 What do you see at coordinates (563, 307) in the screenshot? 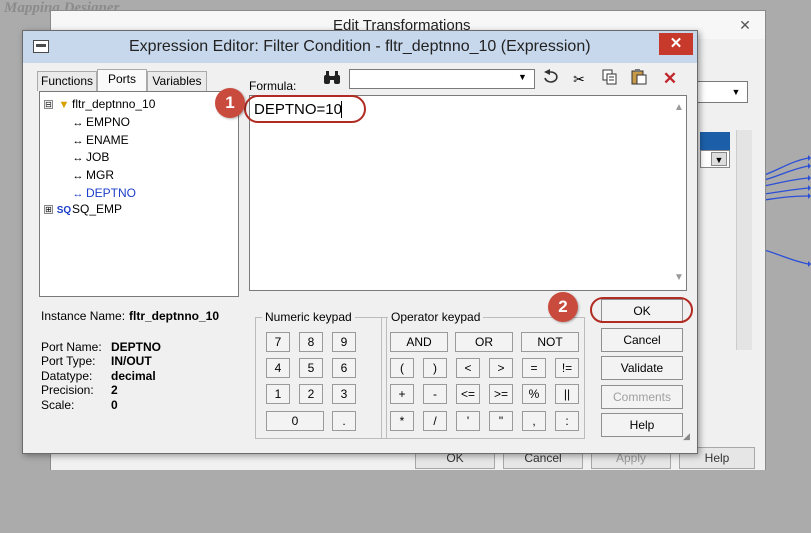
I see `step-badge-2: 2` at bounding box center [563, 307].